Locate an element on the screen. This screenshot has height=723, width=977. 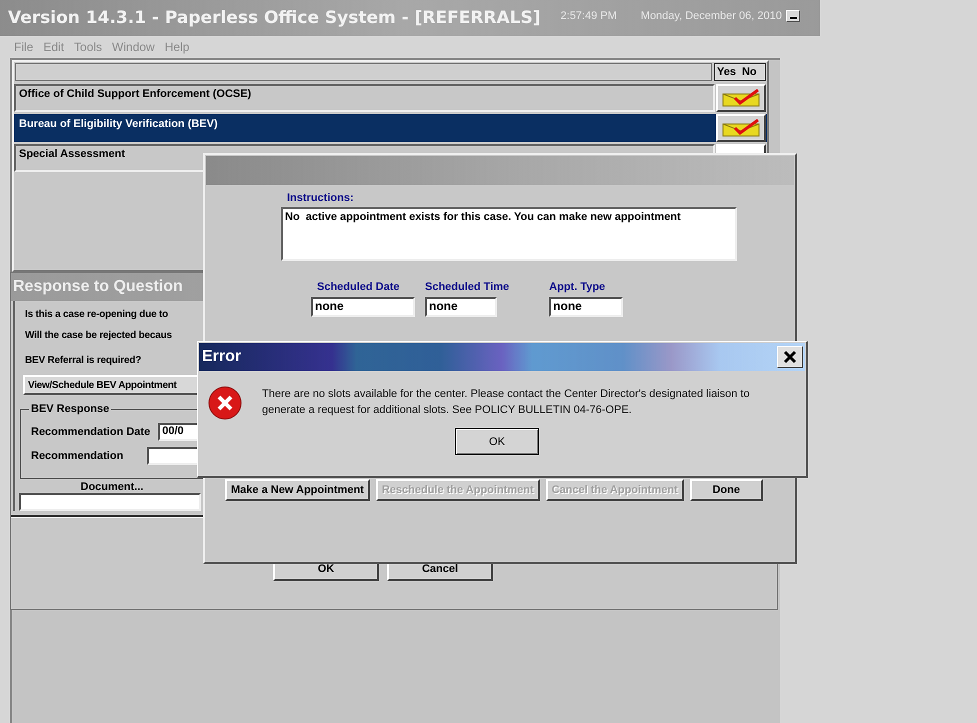
window-title: Response to Question is located at coordinates (97, 287).